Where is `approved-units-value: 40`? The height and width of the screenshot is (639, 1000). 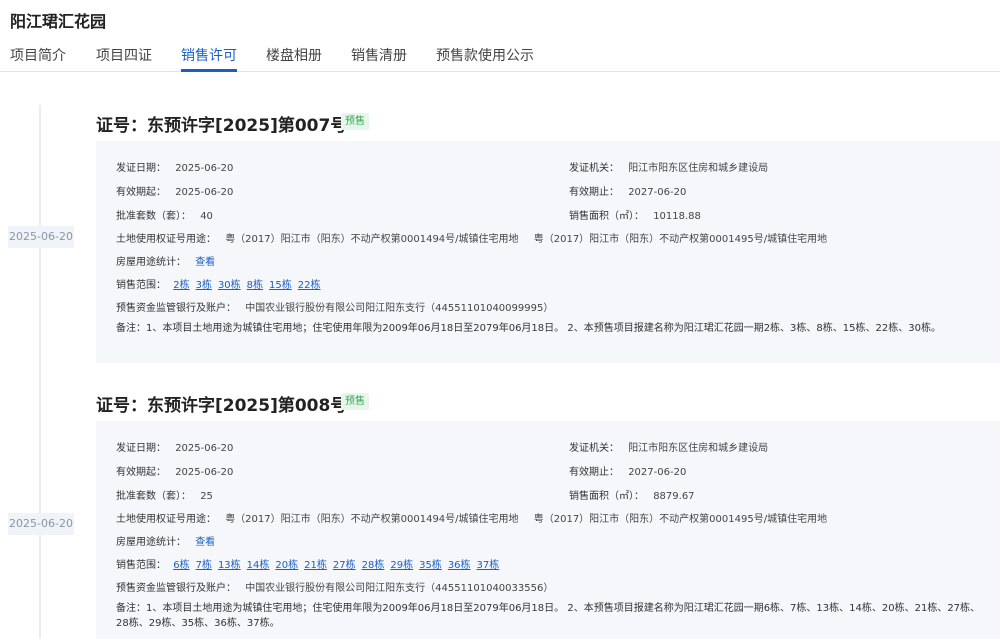 approved-units-value: 40 is located at coordinates (206, 216).